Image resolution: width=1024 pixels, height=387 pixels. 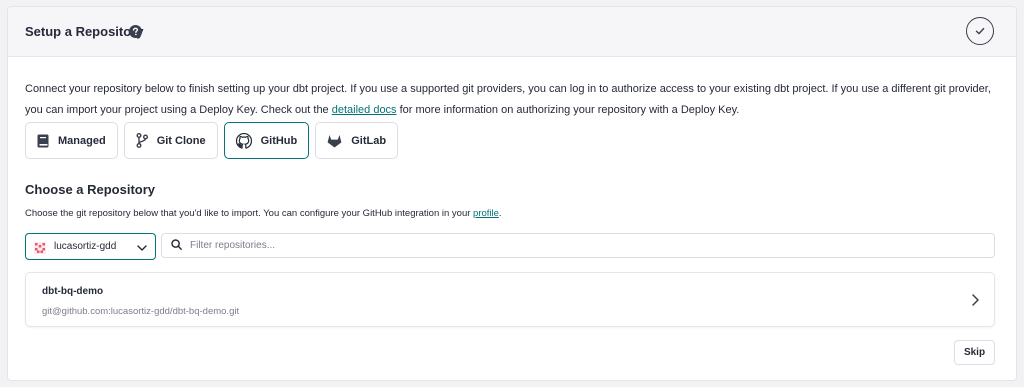 I want to click on chevron-down-icon, so click(x=142, y=247).